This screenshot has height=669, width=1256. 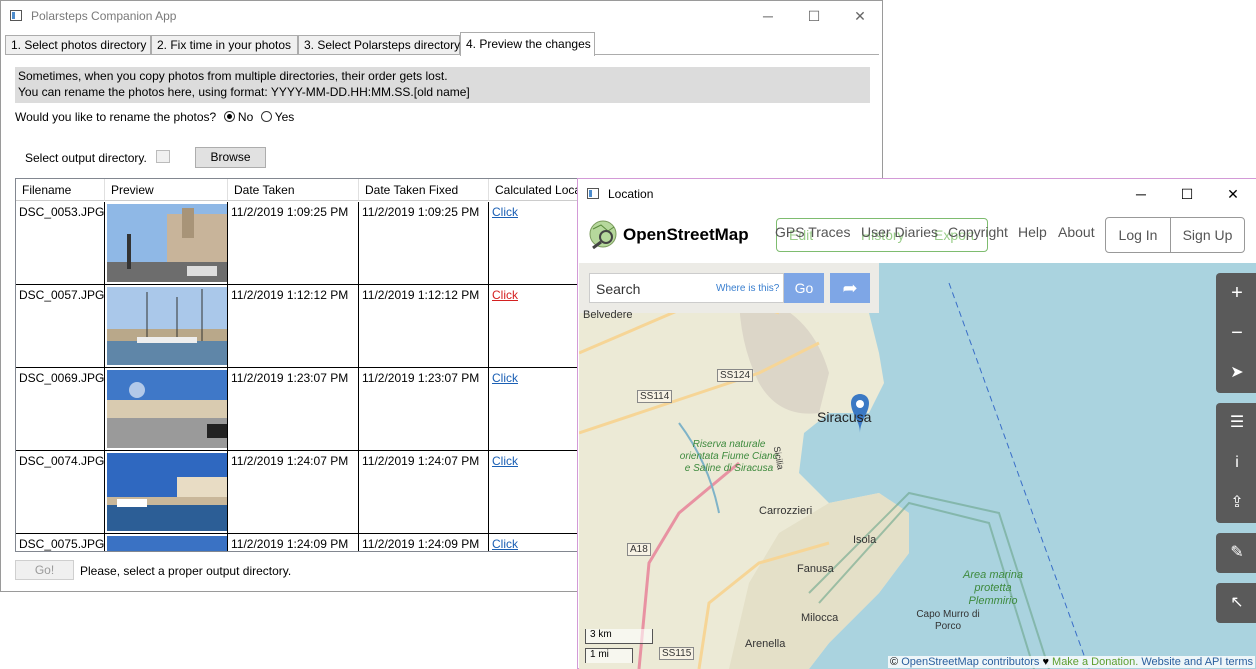 I want to click on filename-cell: DSC_0069.JPG, so click(x=60, y=409).